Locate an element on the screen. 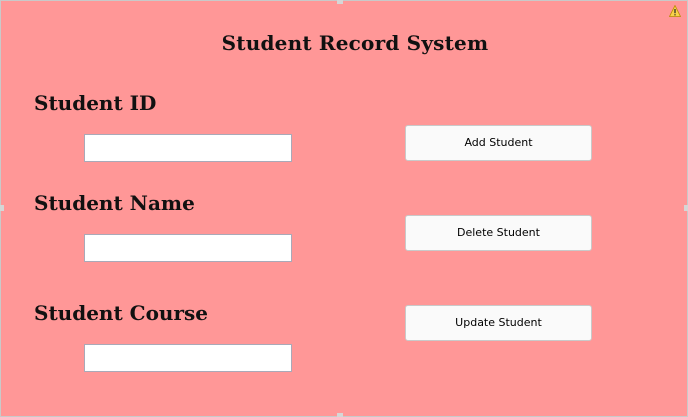  resize-handle-right is located at coordinates (686, 208).